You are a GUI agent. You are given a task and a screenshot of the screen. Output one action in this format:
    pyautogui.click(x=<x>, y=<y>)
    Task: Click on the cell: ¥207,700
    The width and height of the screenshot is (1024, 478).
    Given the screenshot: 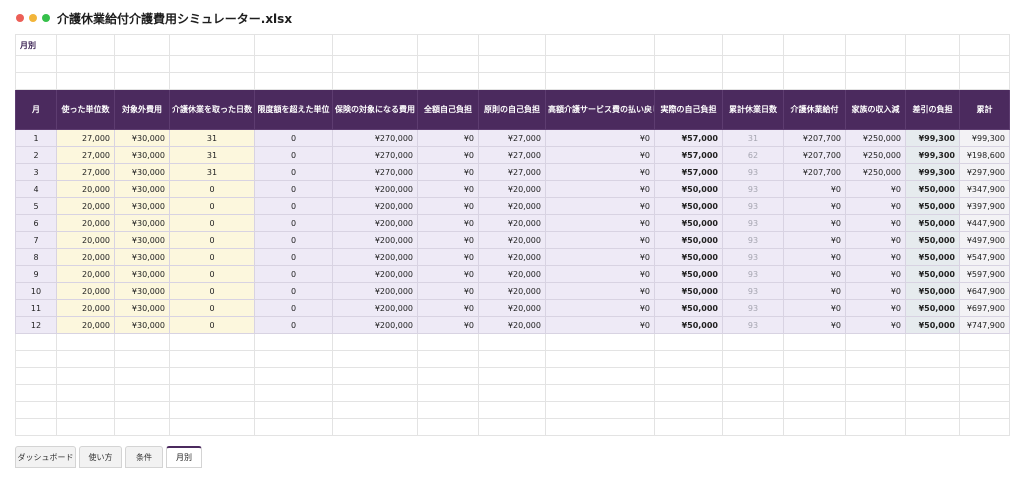 What is the action you would take?
    pyautogui.click(x=814, y=138)
    